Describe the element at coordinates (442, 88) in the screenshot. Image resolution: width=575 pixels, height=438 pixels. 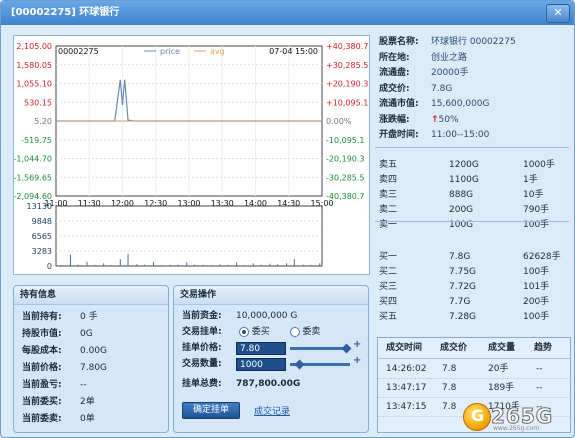
I see `info-value: 7.8G` at that location.